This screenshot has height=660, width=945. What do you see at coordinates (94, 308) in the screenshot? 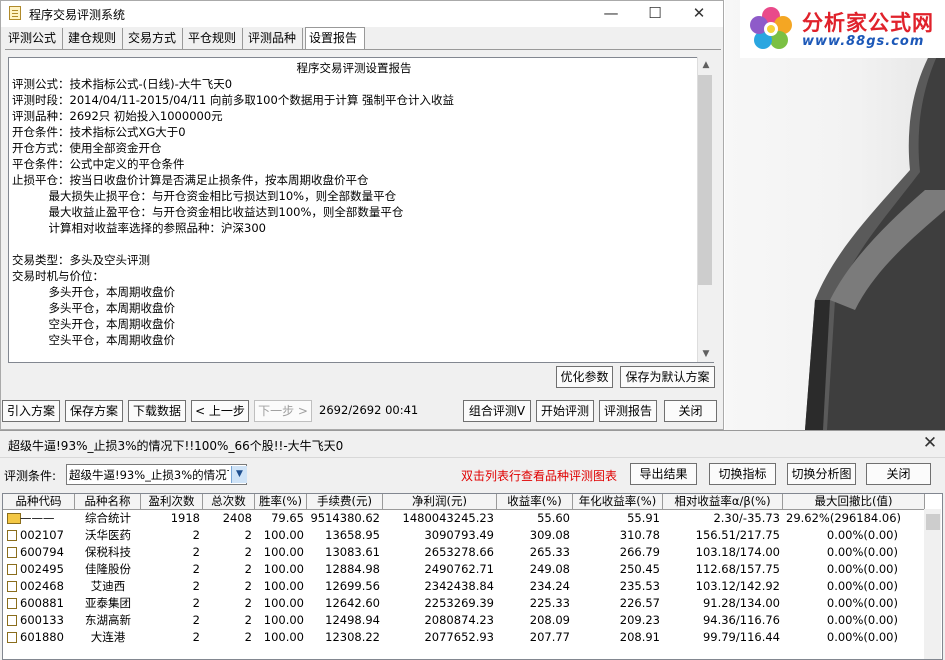
I see `report-line: 多头平仓，本周期收盘价` at bounding box center [94, 308].